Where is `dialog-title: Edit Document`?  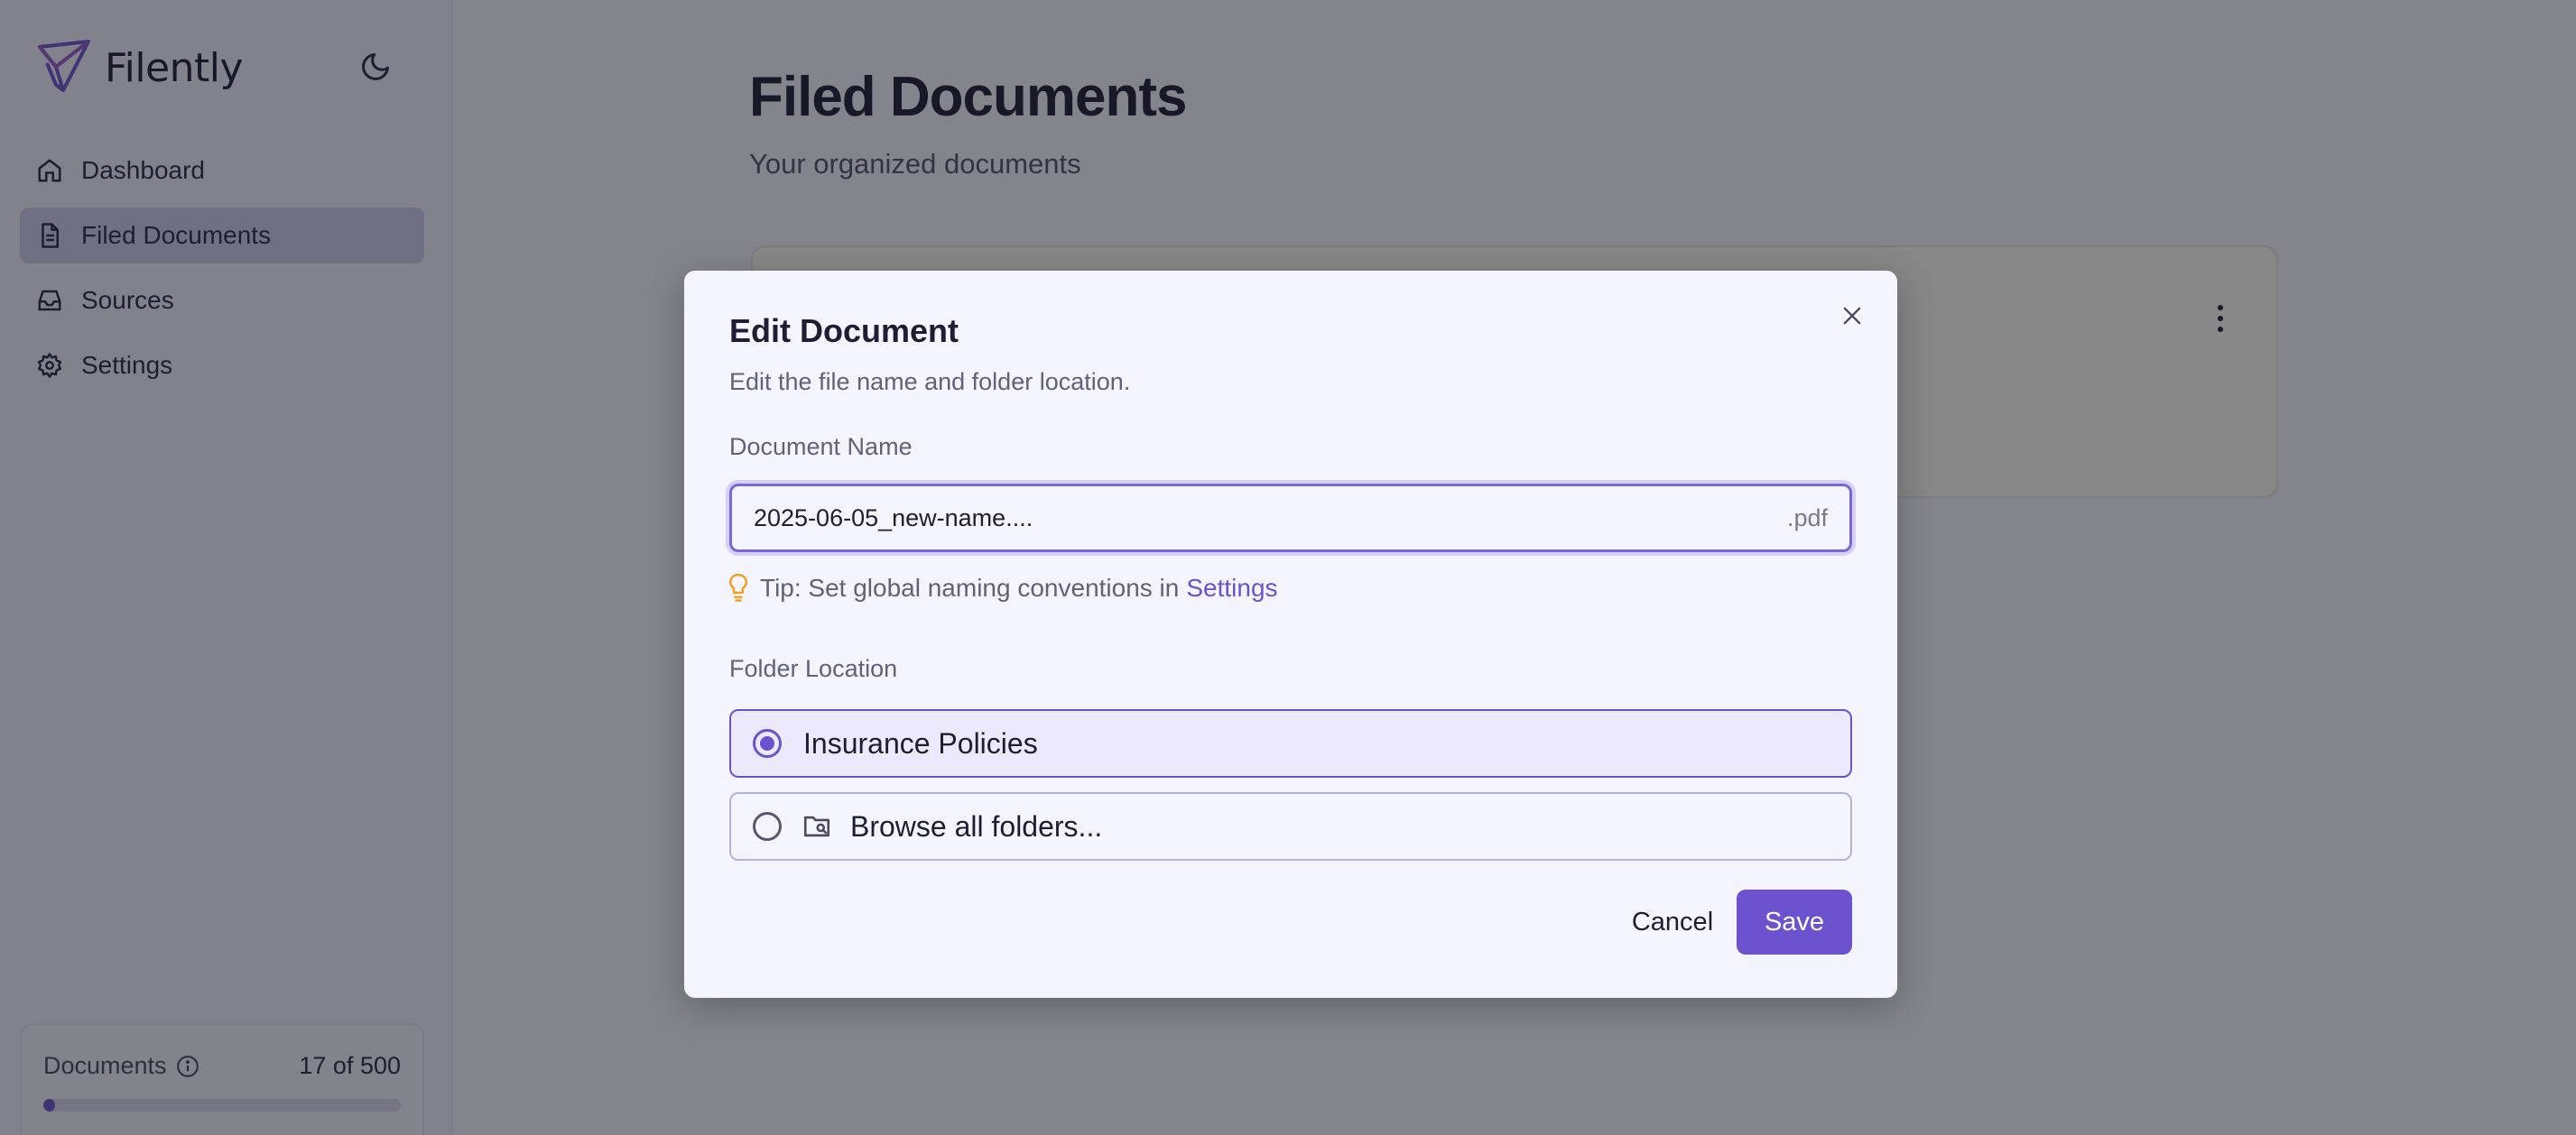
dialog-title: Edit Document is located at coordinates (844, 330).